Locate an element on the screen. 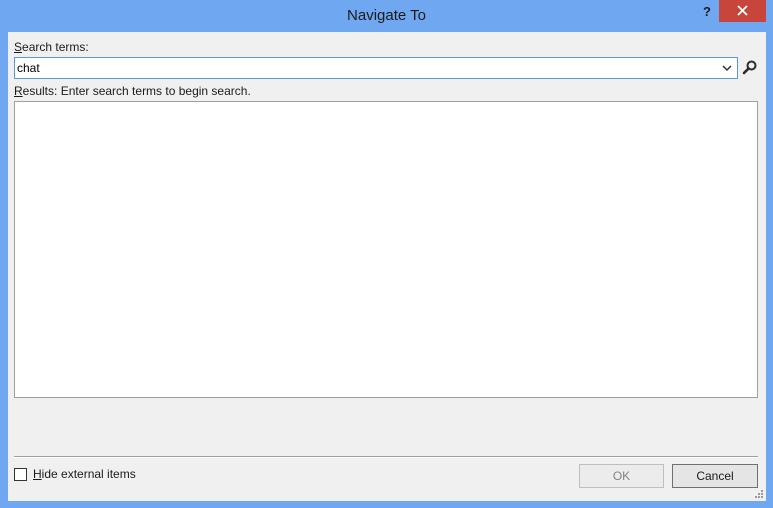 This screenshot has width=773, height=508. dialog-title: Navigate To is located at coordinates (386, 15).